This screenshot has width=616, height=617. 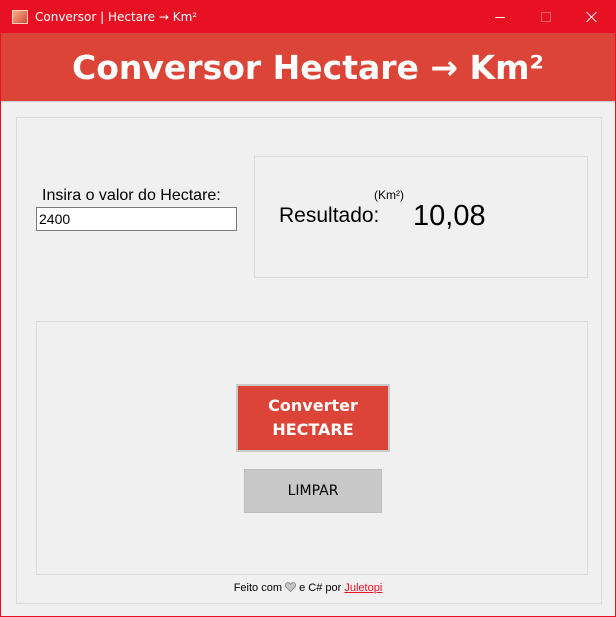 I want to click on hectare-input, so click(x=136, y=219).